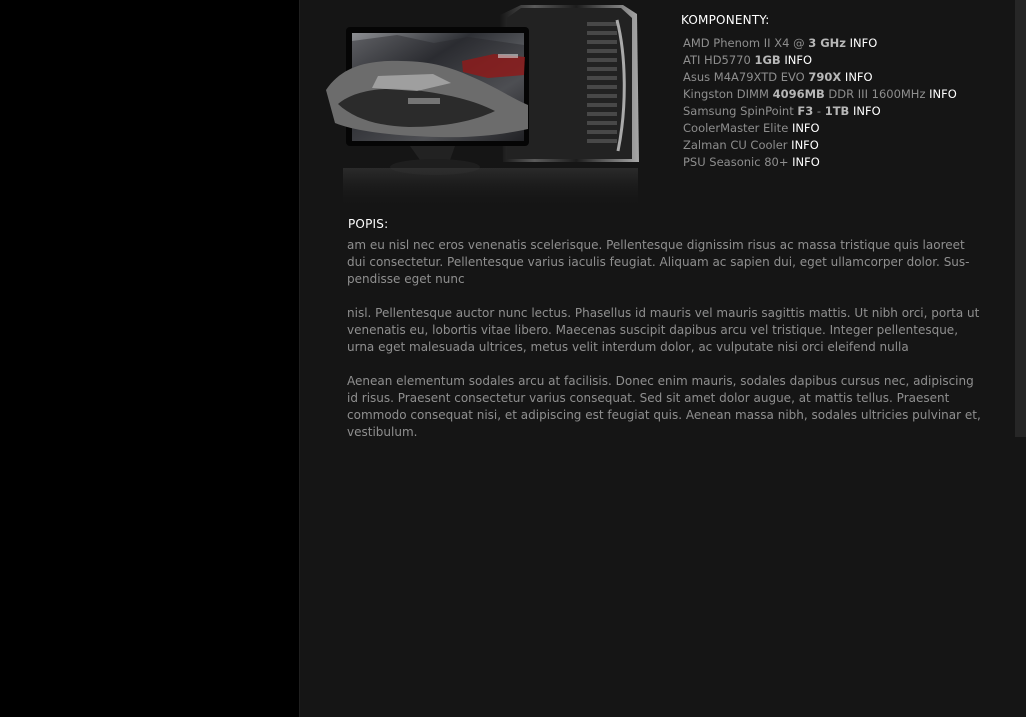 The image size is (1026, 717). Describe the element at coordinates (877, 94) in the screenshot. I see `component-text: DDR III 1600MHz` at that location.